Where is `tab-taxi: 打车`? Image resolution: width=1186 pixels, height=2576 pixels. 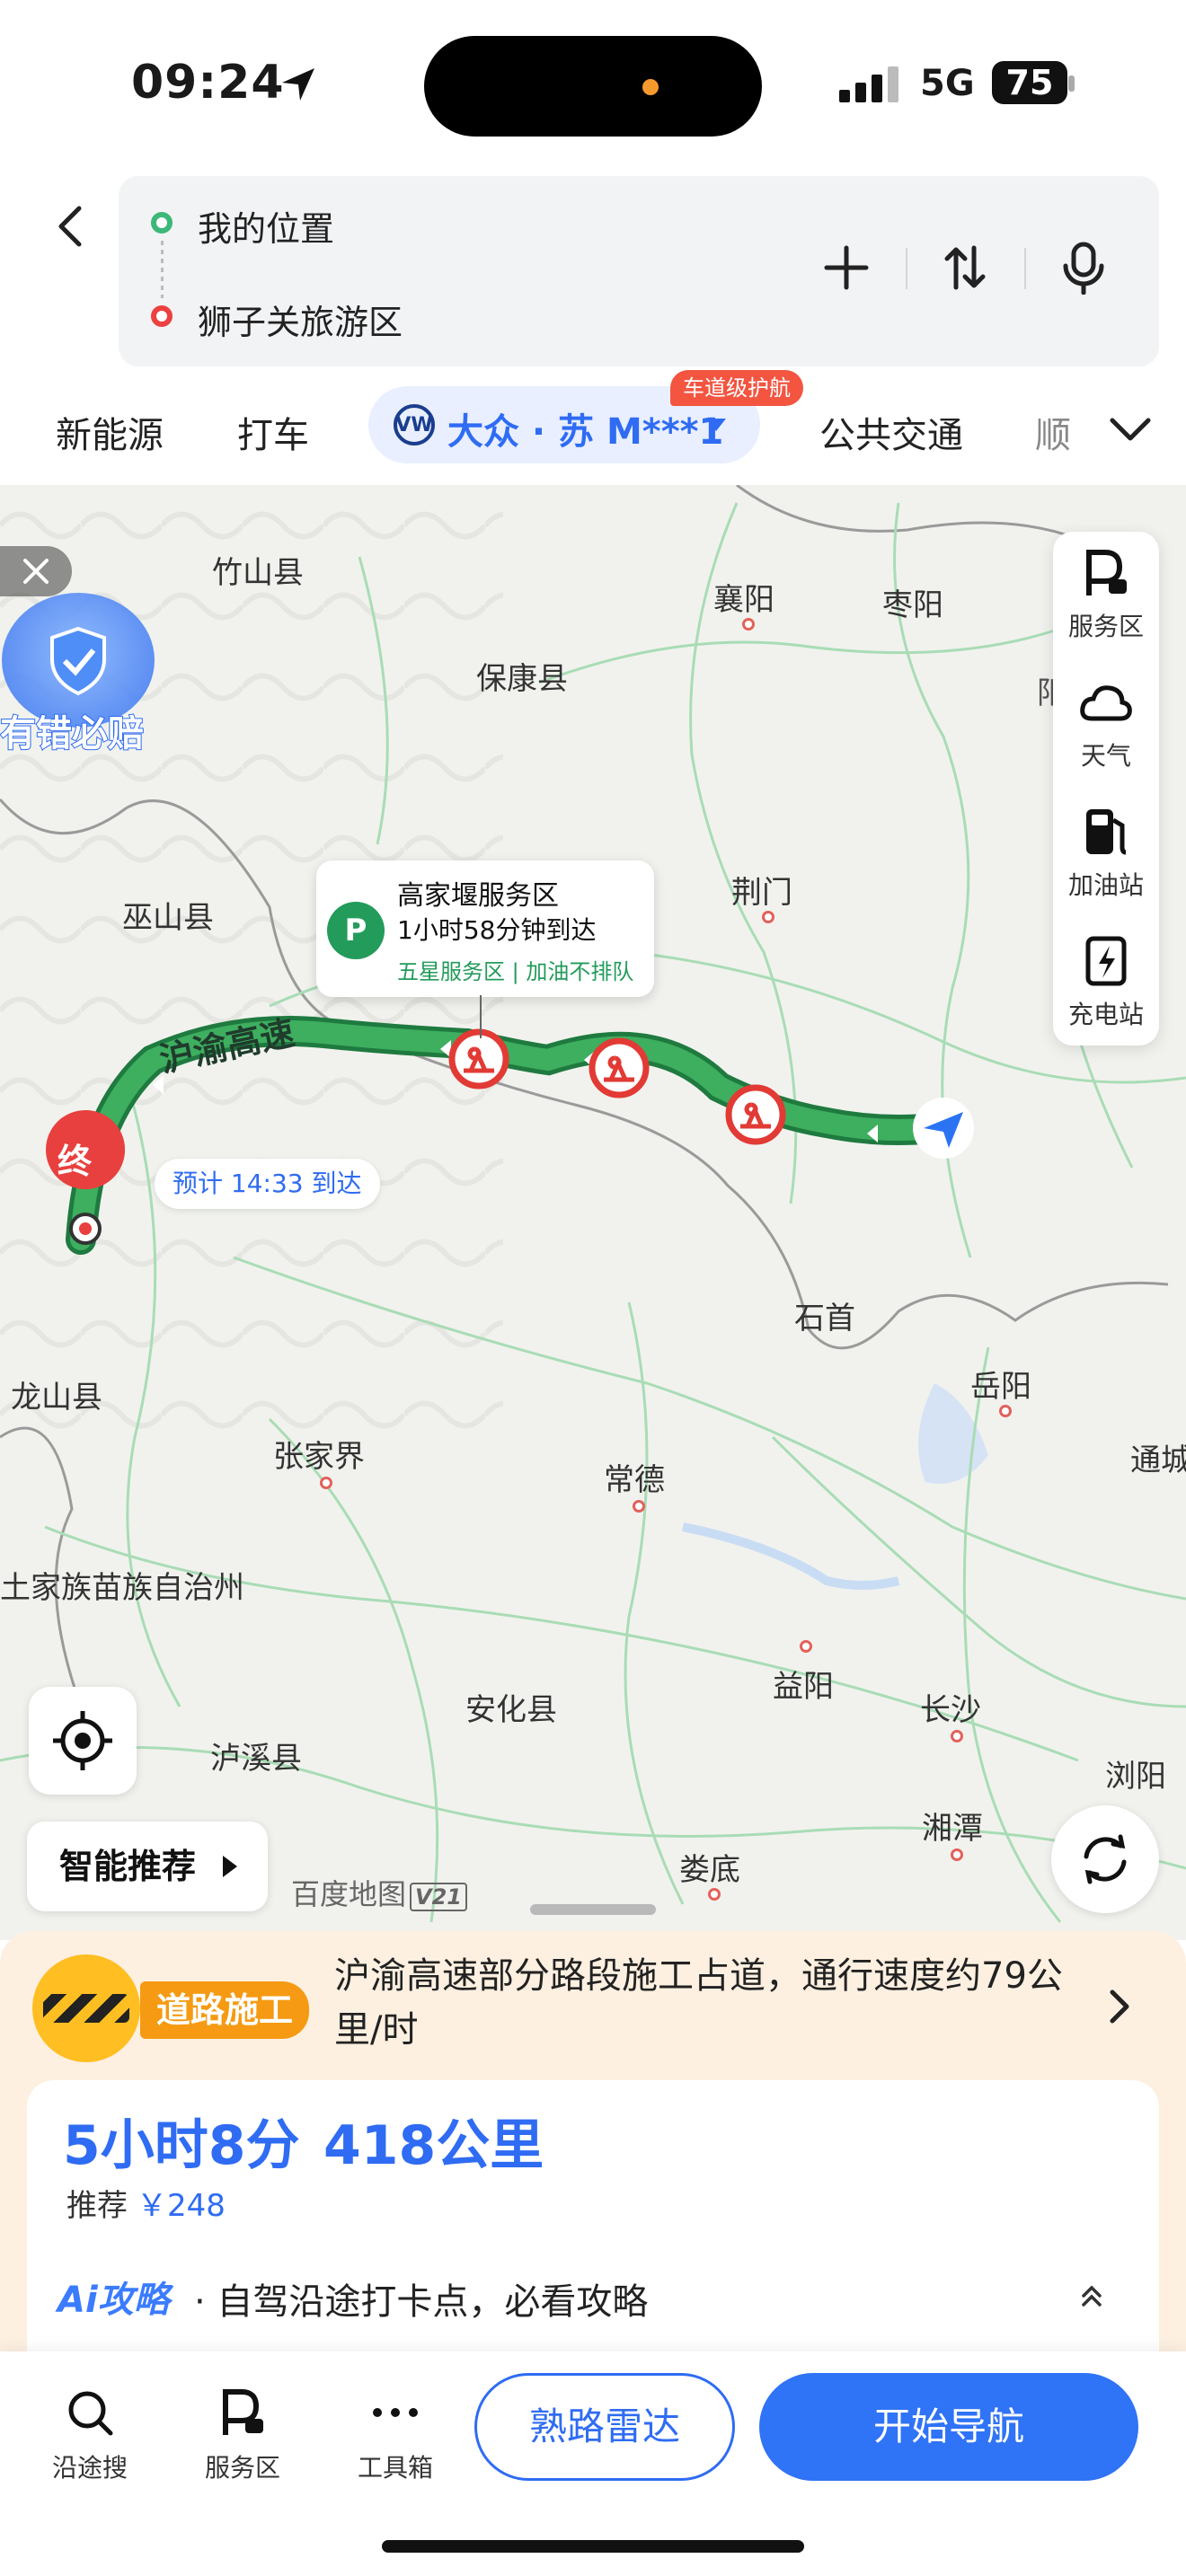 tab-taxi: 打车 is located at coordinates (273, 432).